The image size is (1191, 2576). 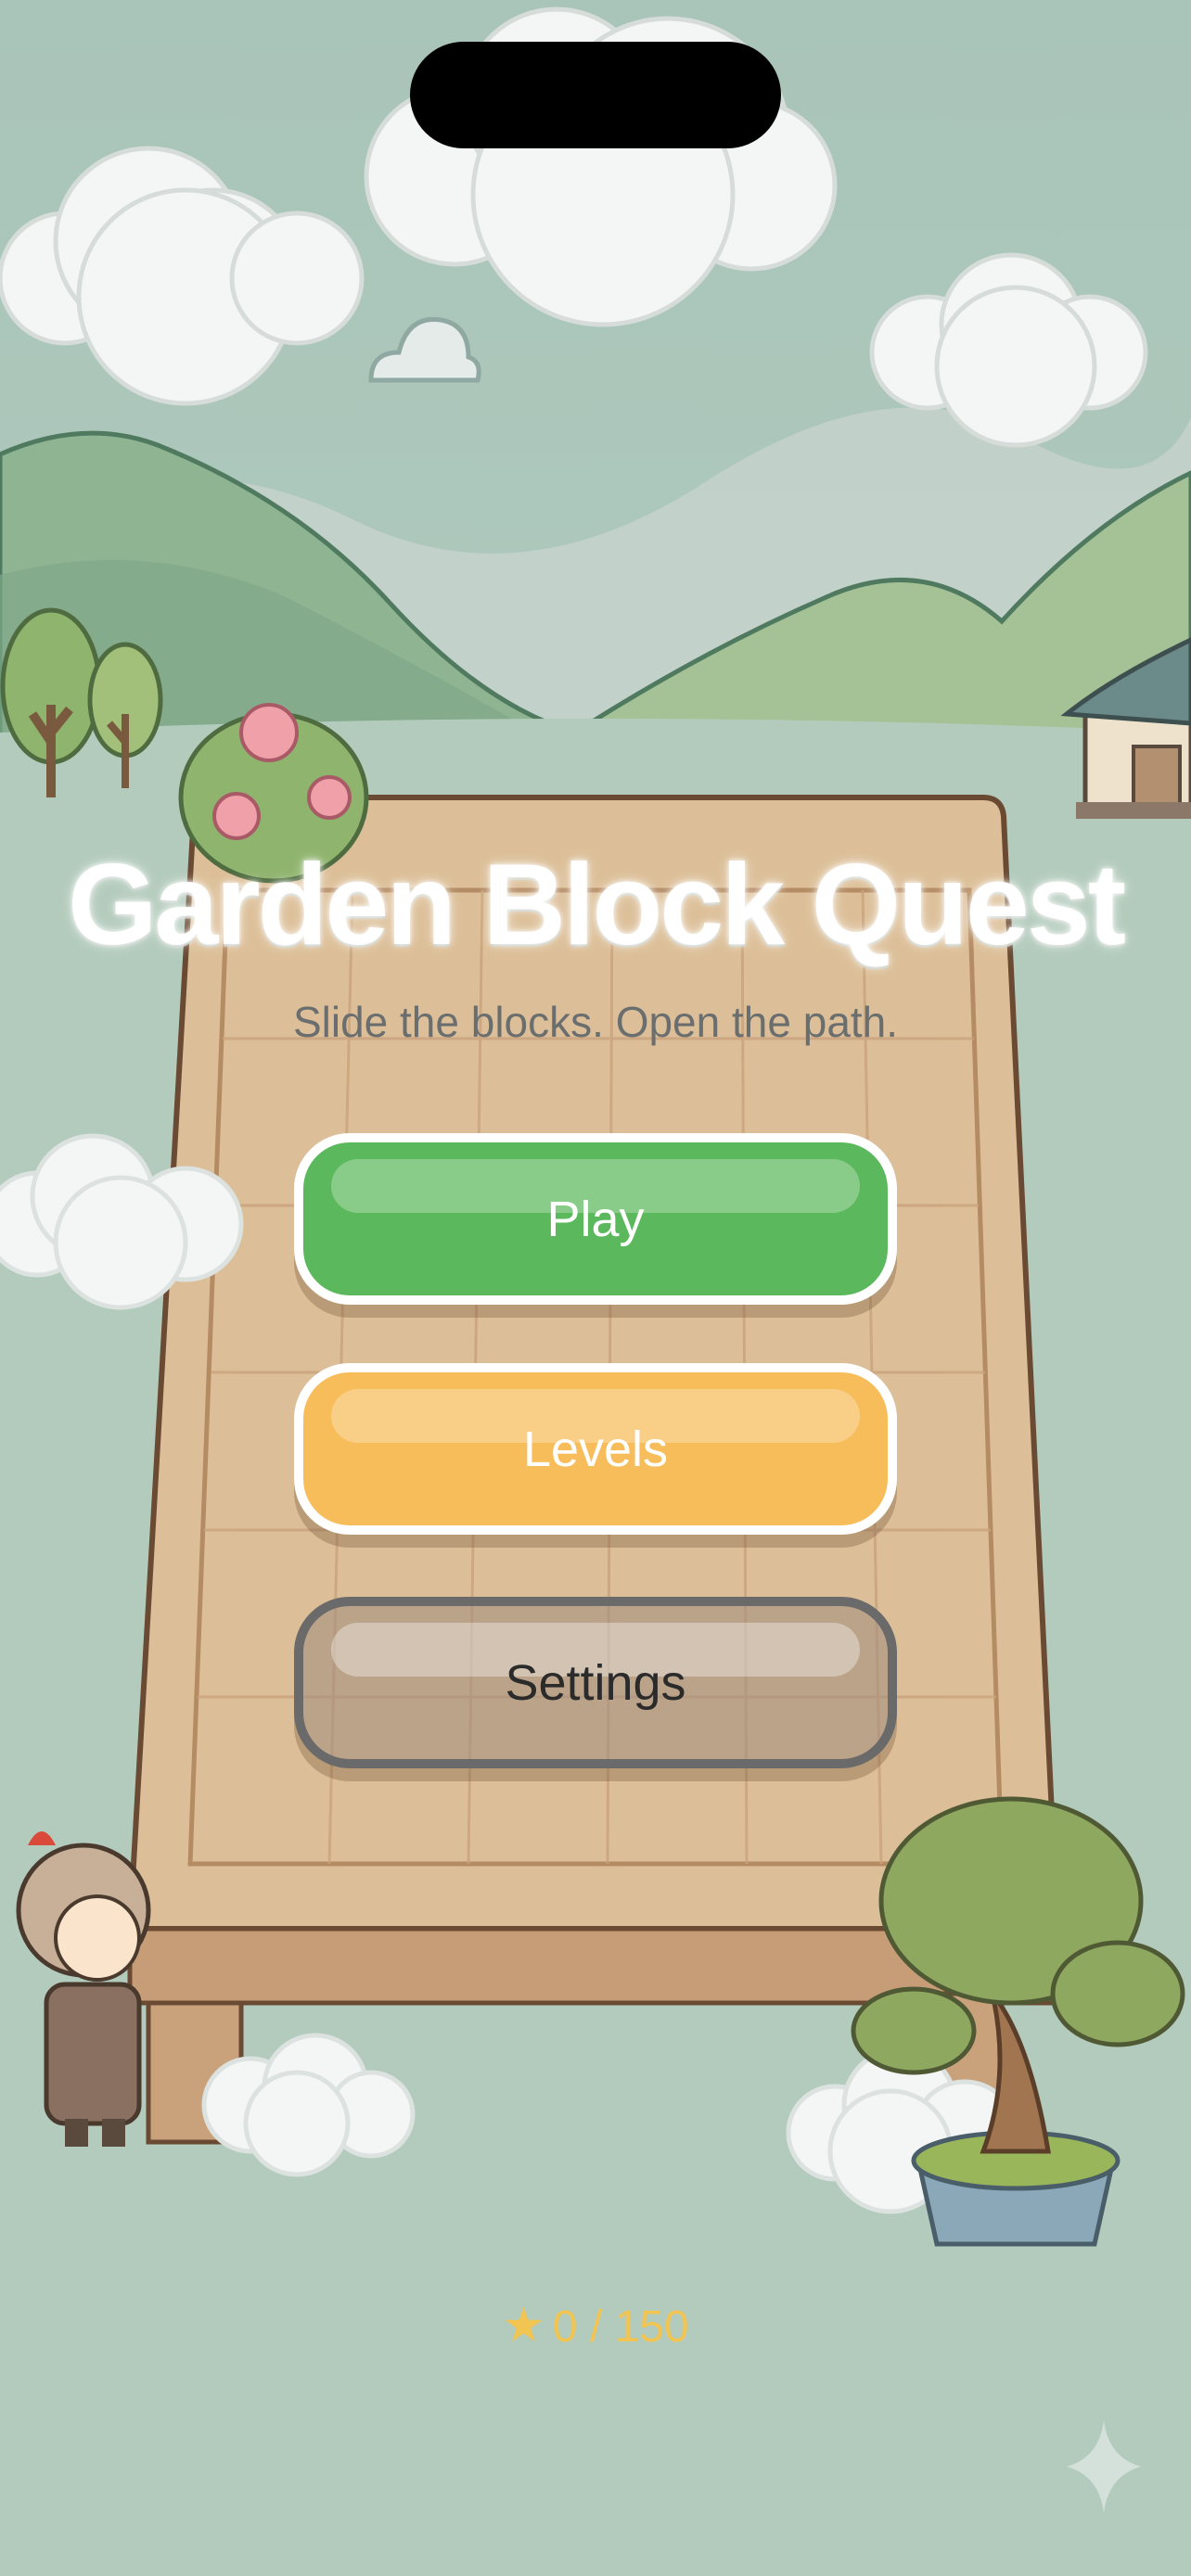 I want to click on star-count: 0 / 150, so click(x=620, y=2327).